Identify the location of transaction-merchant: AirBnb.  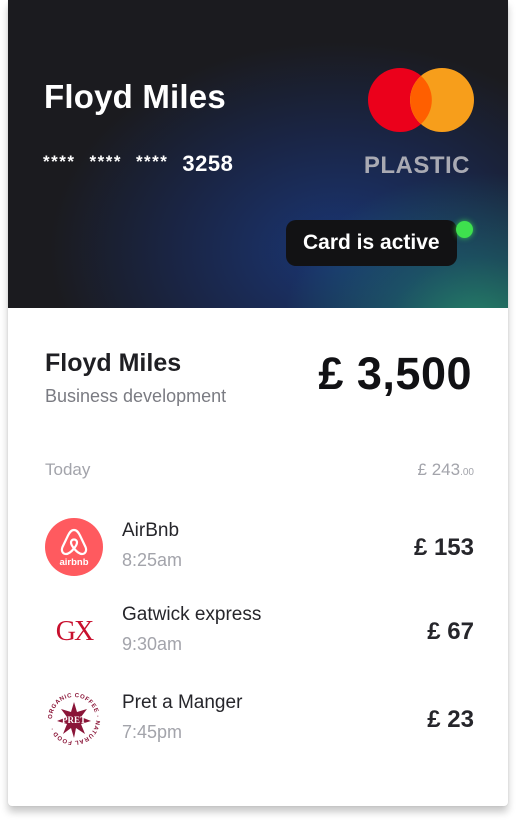
(151, 530).